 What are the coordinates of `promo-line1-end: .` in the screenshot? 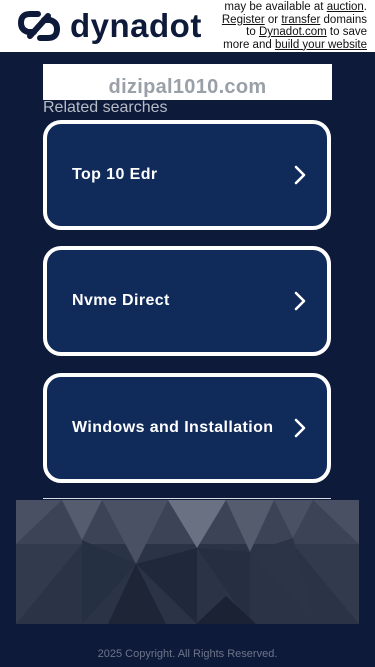 It's located at (365, 7).